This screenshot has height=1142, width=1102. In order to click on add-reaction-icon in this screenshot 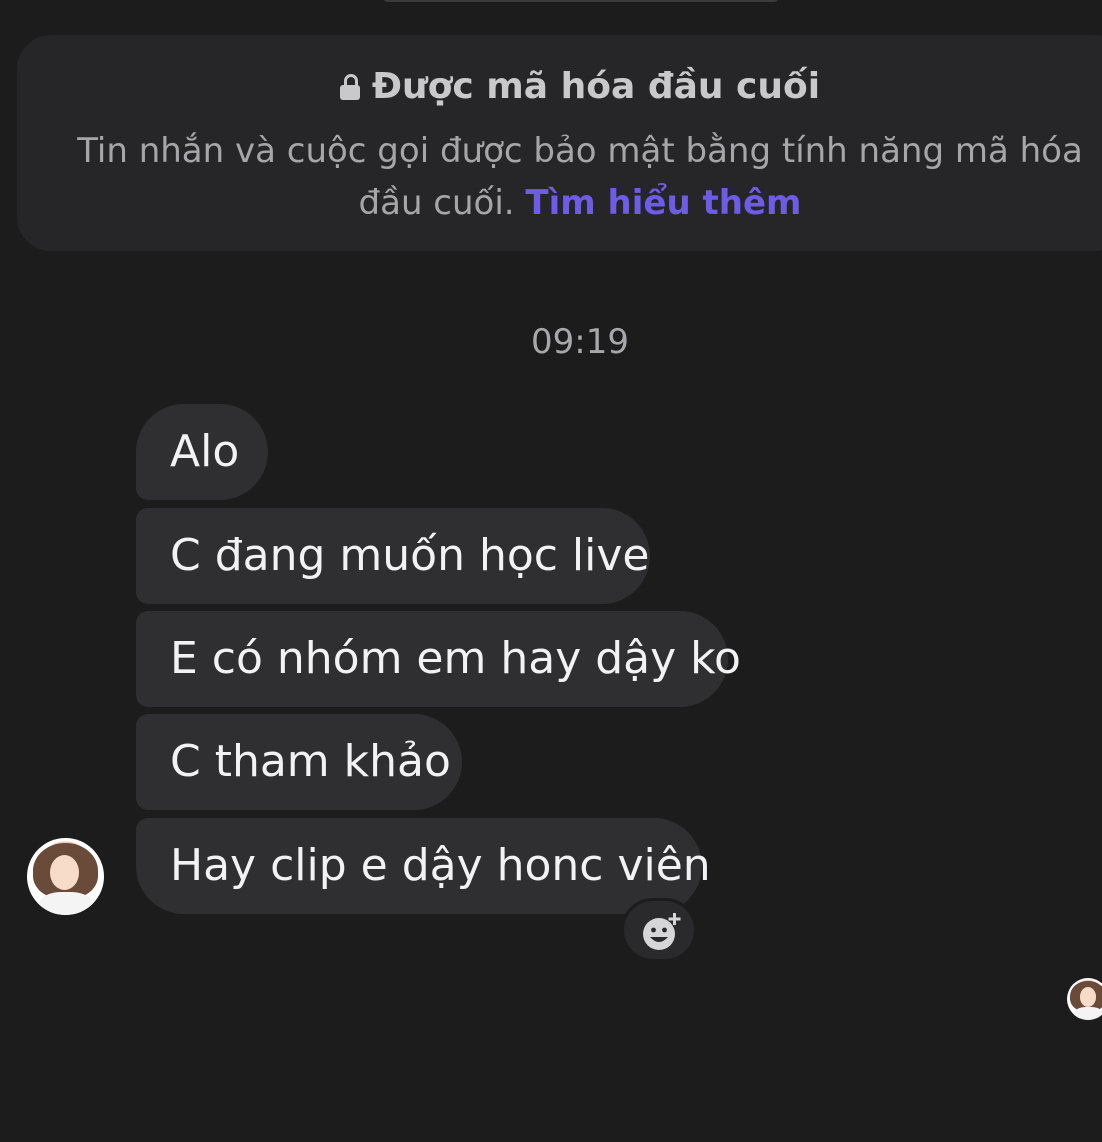, I will do `click(662, 931)`.